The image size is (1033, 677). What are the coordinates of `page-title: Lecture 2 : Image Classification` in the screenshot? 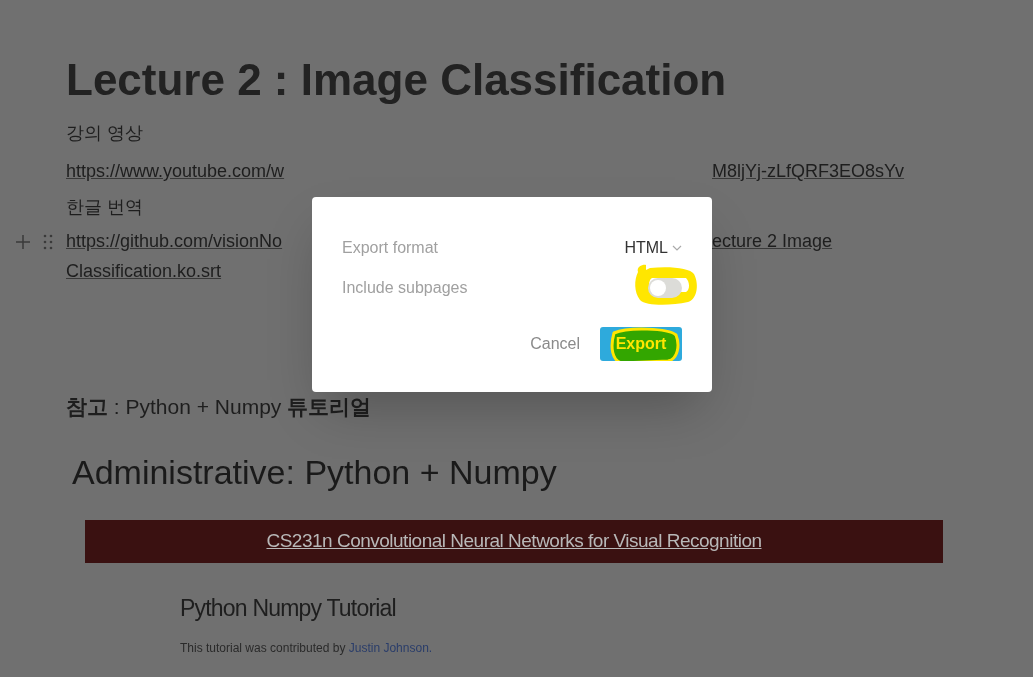 It's located at (397, 80).